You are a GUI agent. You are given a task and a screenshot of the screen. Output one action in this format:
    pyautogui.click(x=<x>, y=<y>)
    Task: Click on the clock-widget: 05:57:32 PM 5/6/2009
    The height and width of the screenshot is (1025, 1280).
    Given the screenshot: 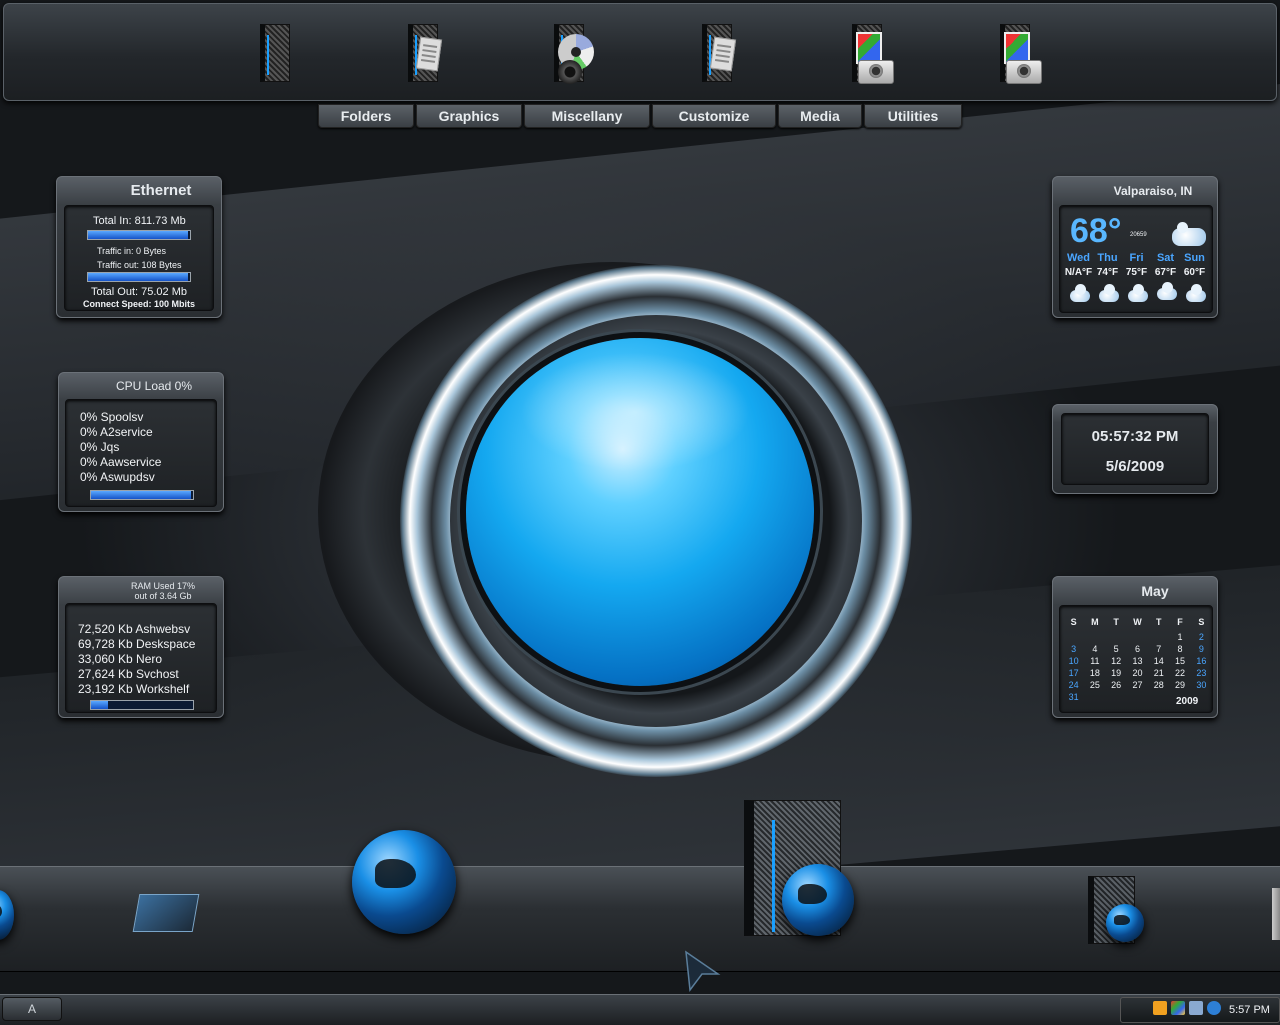 What is the action you would take?
    pyautogui.click(x=1135, y=449)
    